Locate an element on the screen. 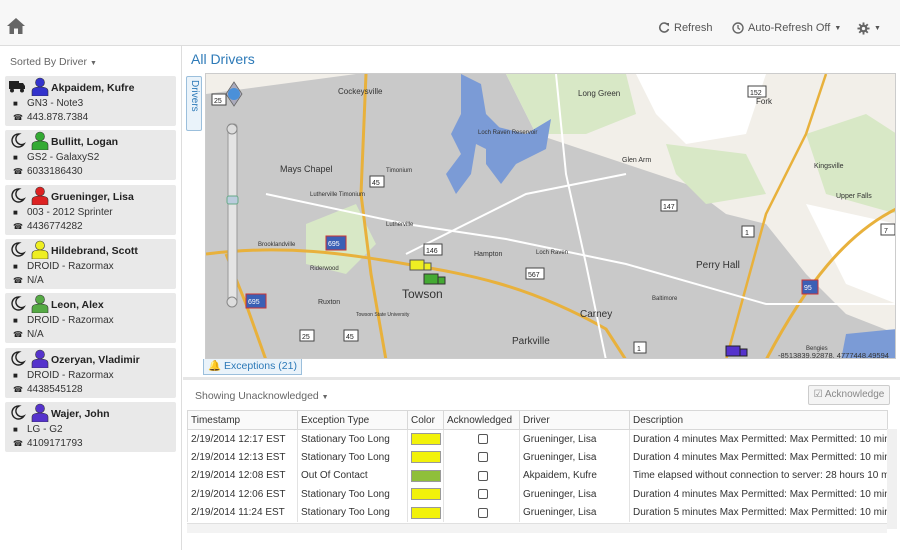 The height and width of the screenshot is (550, 900). driver-card: Wajer, John ■ LG - G2 ☎ 4109171793 is located at coordinates (90, 426).